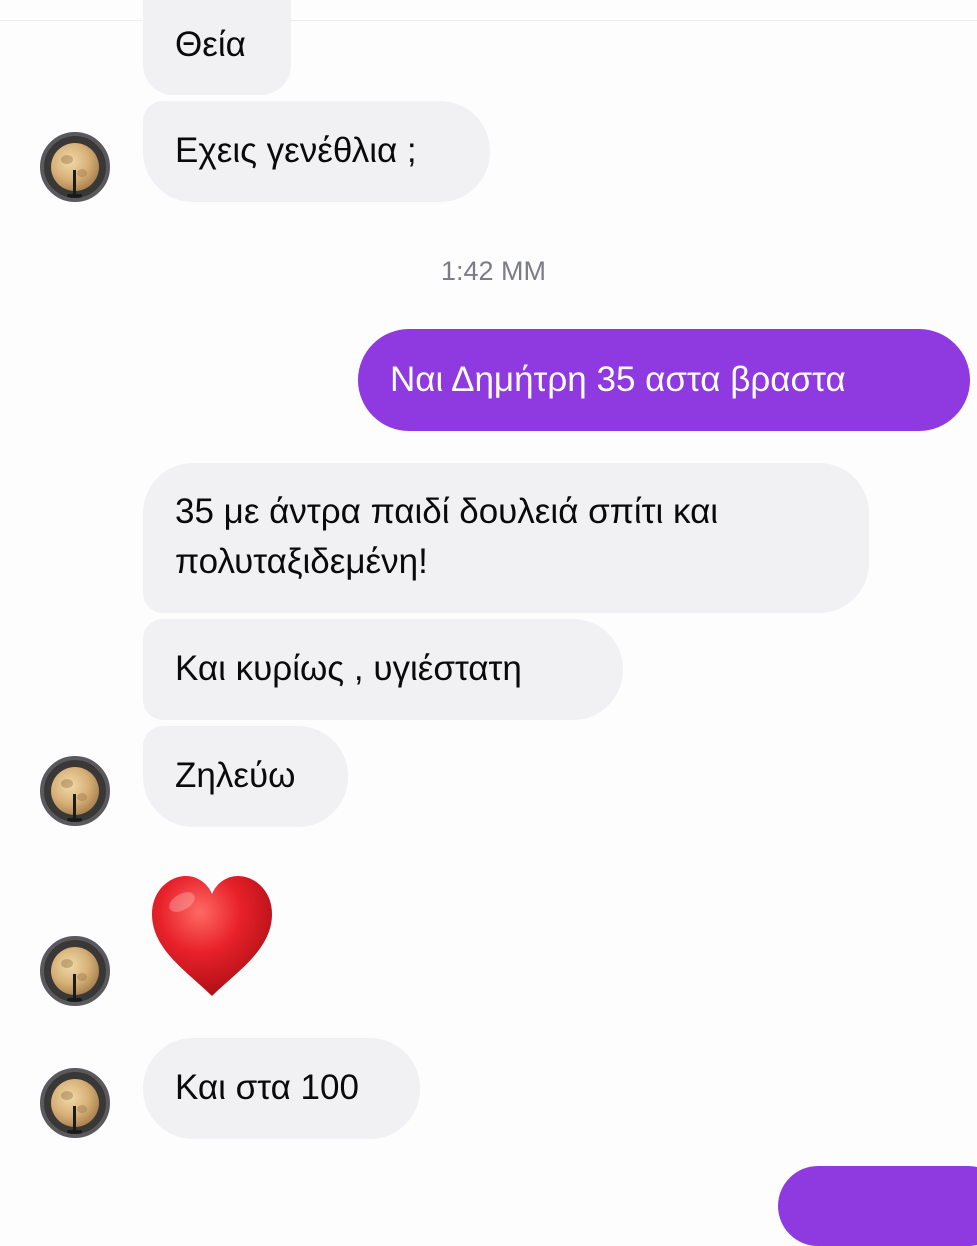  I want to click on message-text: Ζηλεύω, so click(235, 775).